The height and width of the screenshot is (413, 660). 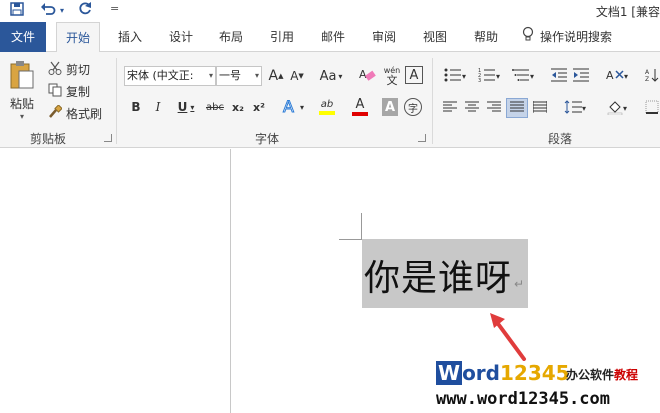 I want to click on numbering-button: 1 2 3 ▾, so click(x=489, y=76).